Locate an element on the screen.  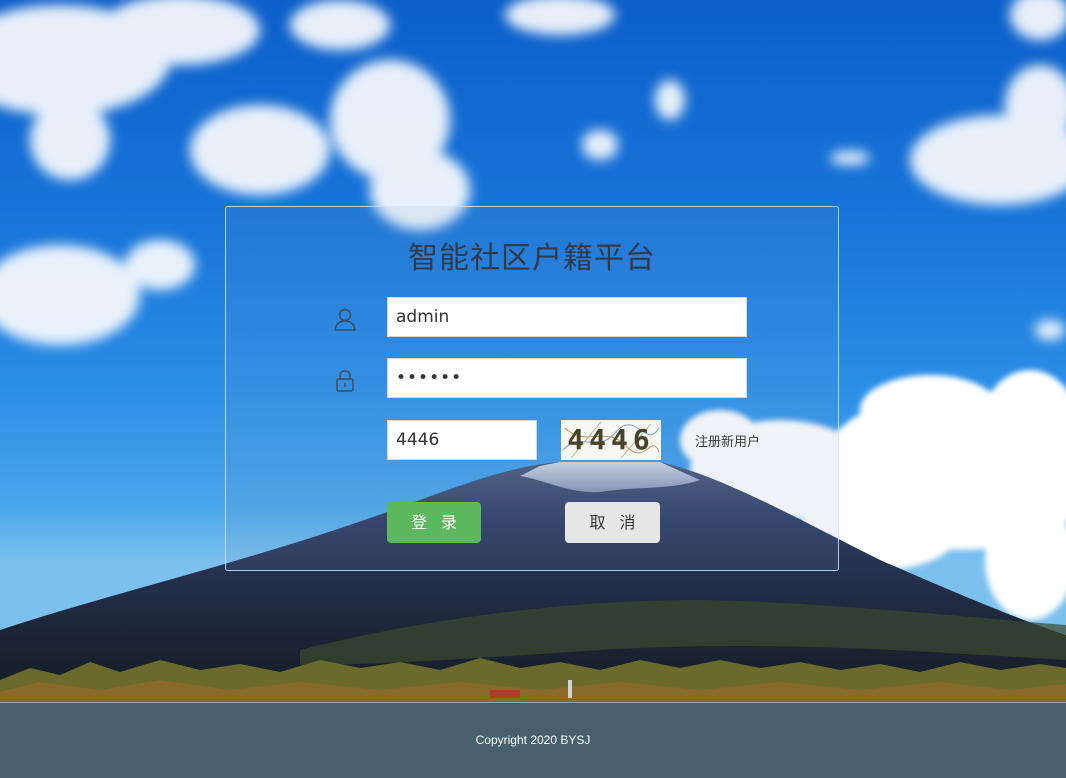
username-input is located at coordinates (567, 317).